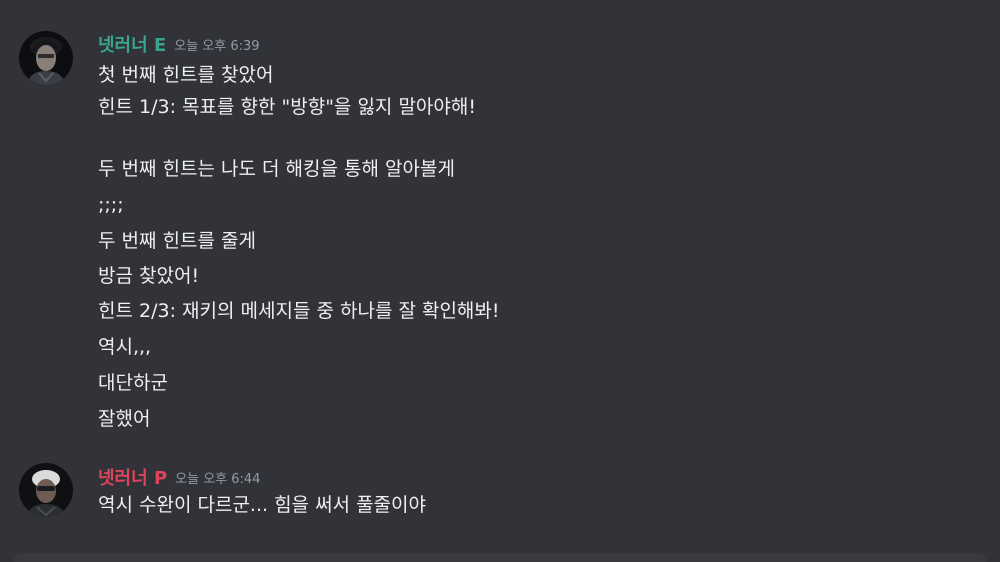 The image size is (1000, 562). What do you see at coordinates (111, 205) in the screenshot?
I see `message-line: ;;;;` at bounding box center [111, 205].